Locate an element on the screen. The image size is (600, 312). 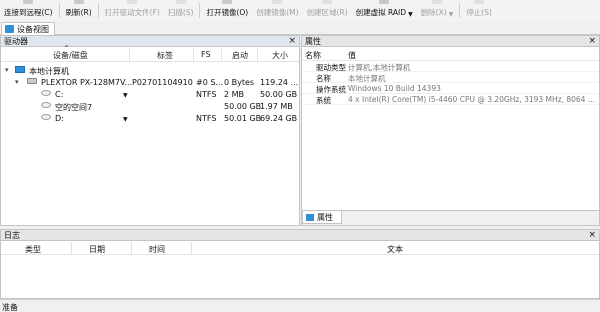
scan-icon is located at coordinates (180, 2).